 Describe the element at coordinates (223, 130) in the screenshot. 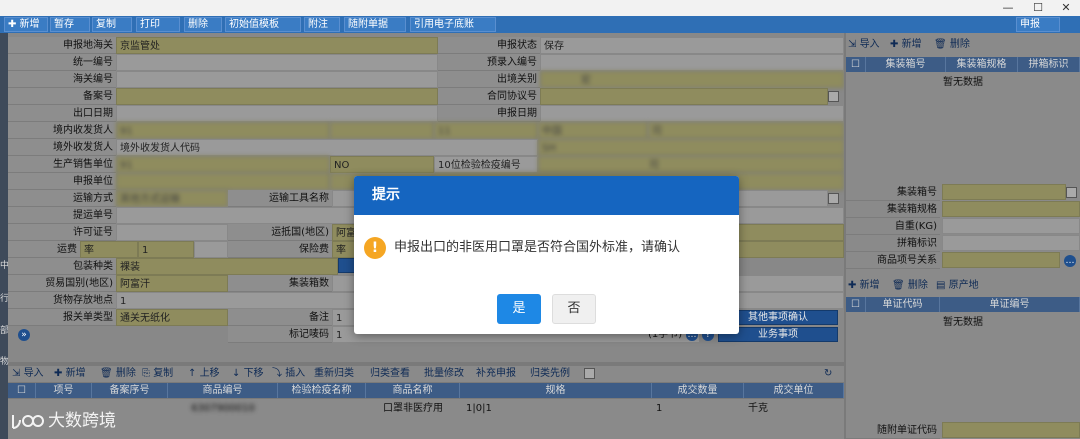

I see `domestic-consignor-code: 91` at that location.